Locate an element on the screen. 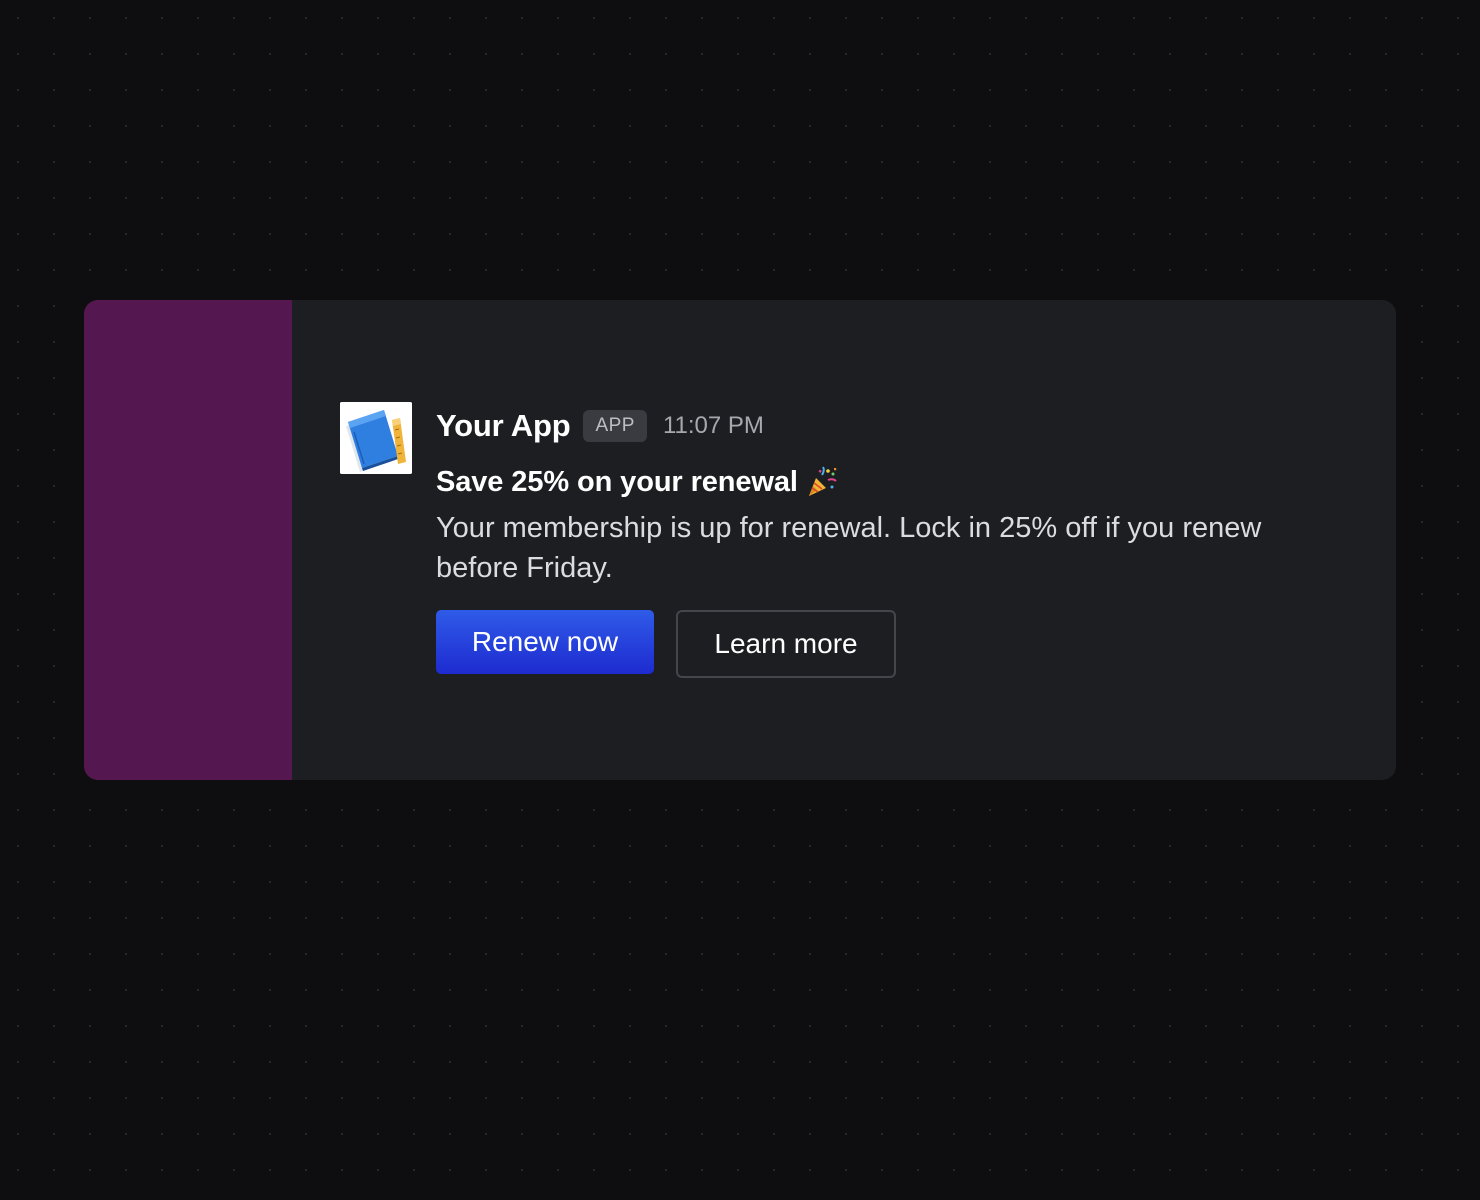 The width and height of the screenshot is (1480, 1200). app-badge: APP is located at coordinates (615, 426).